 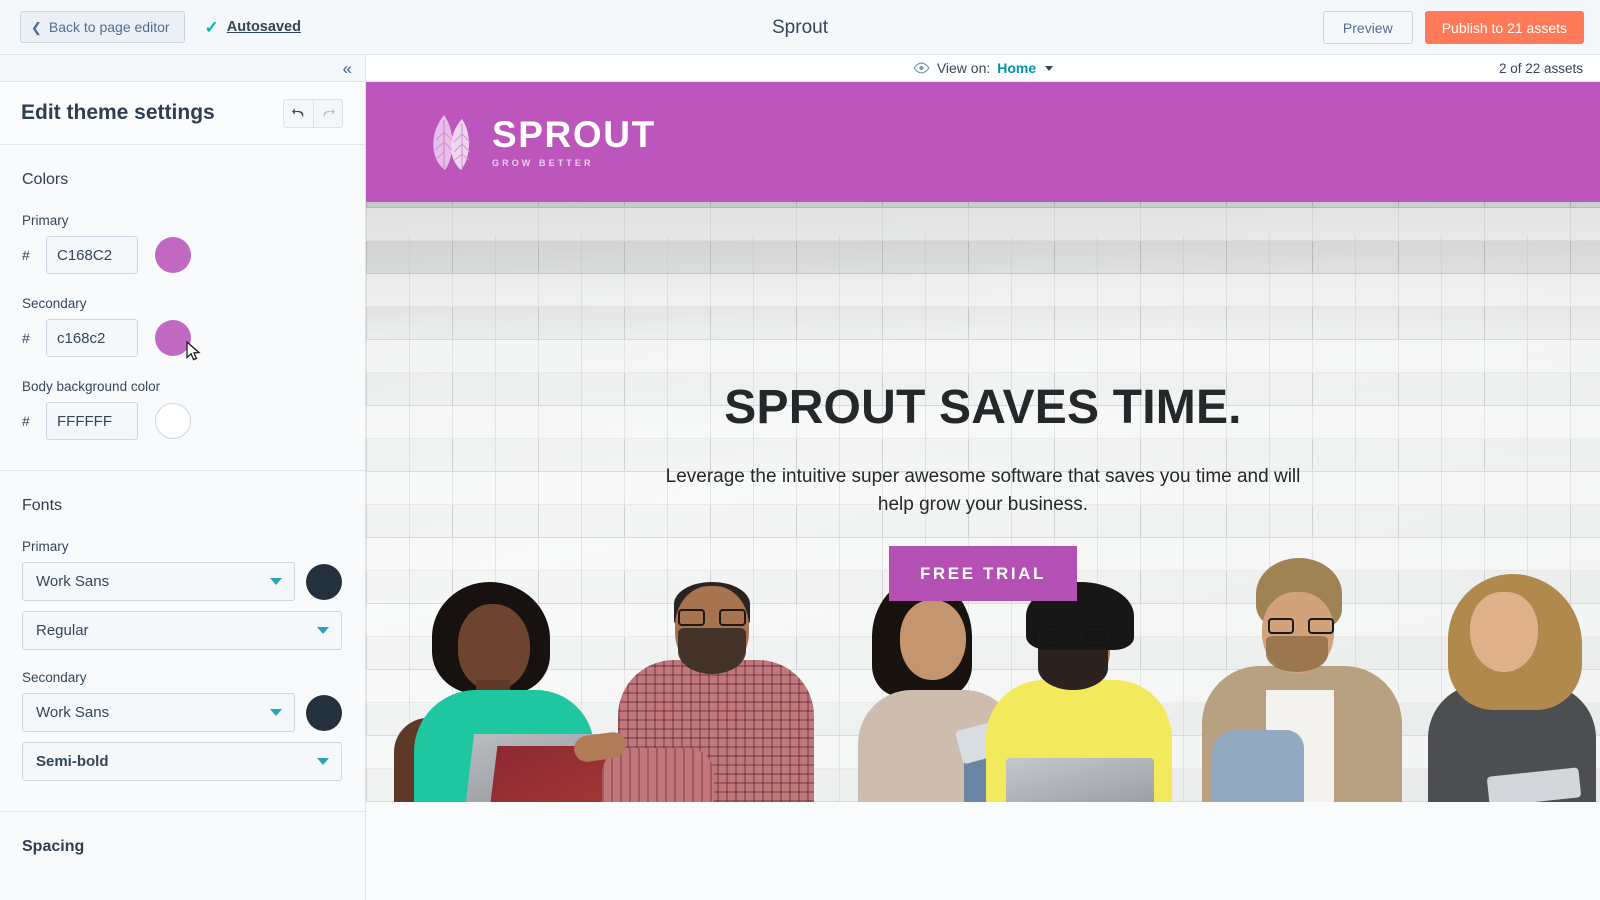 I want to click on publish-button: Publish to 21 assets, so click(x=1504, y=27).